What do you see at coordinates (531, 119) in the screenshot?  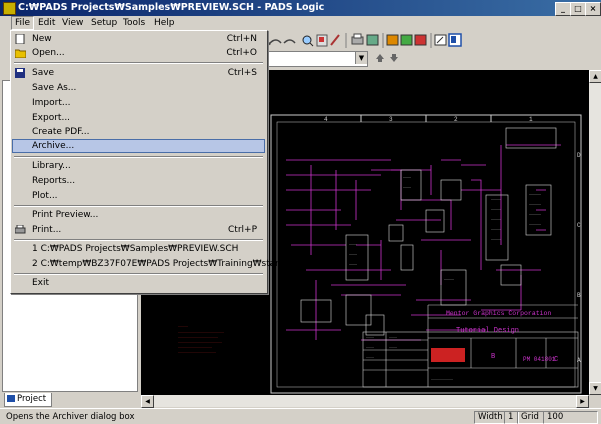 I see `zone-label-1: 1` at bounding box center [531, 119].